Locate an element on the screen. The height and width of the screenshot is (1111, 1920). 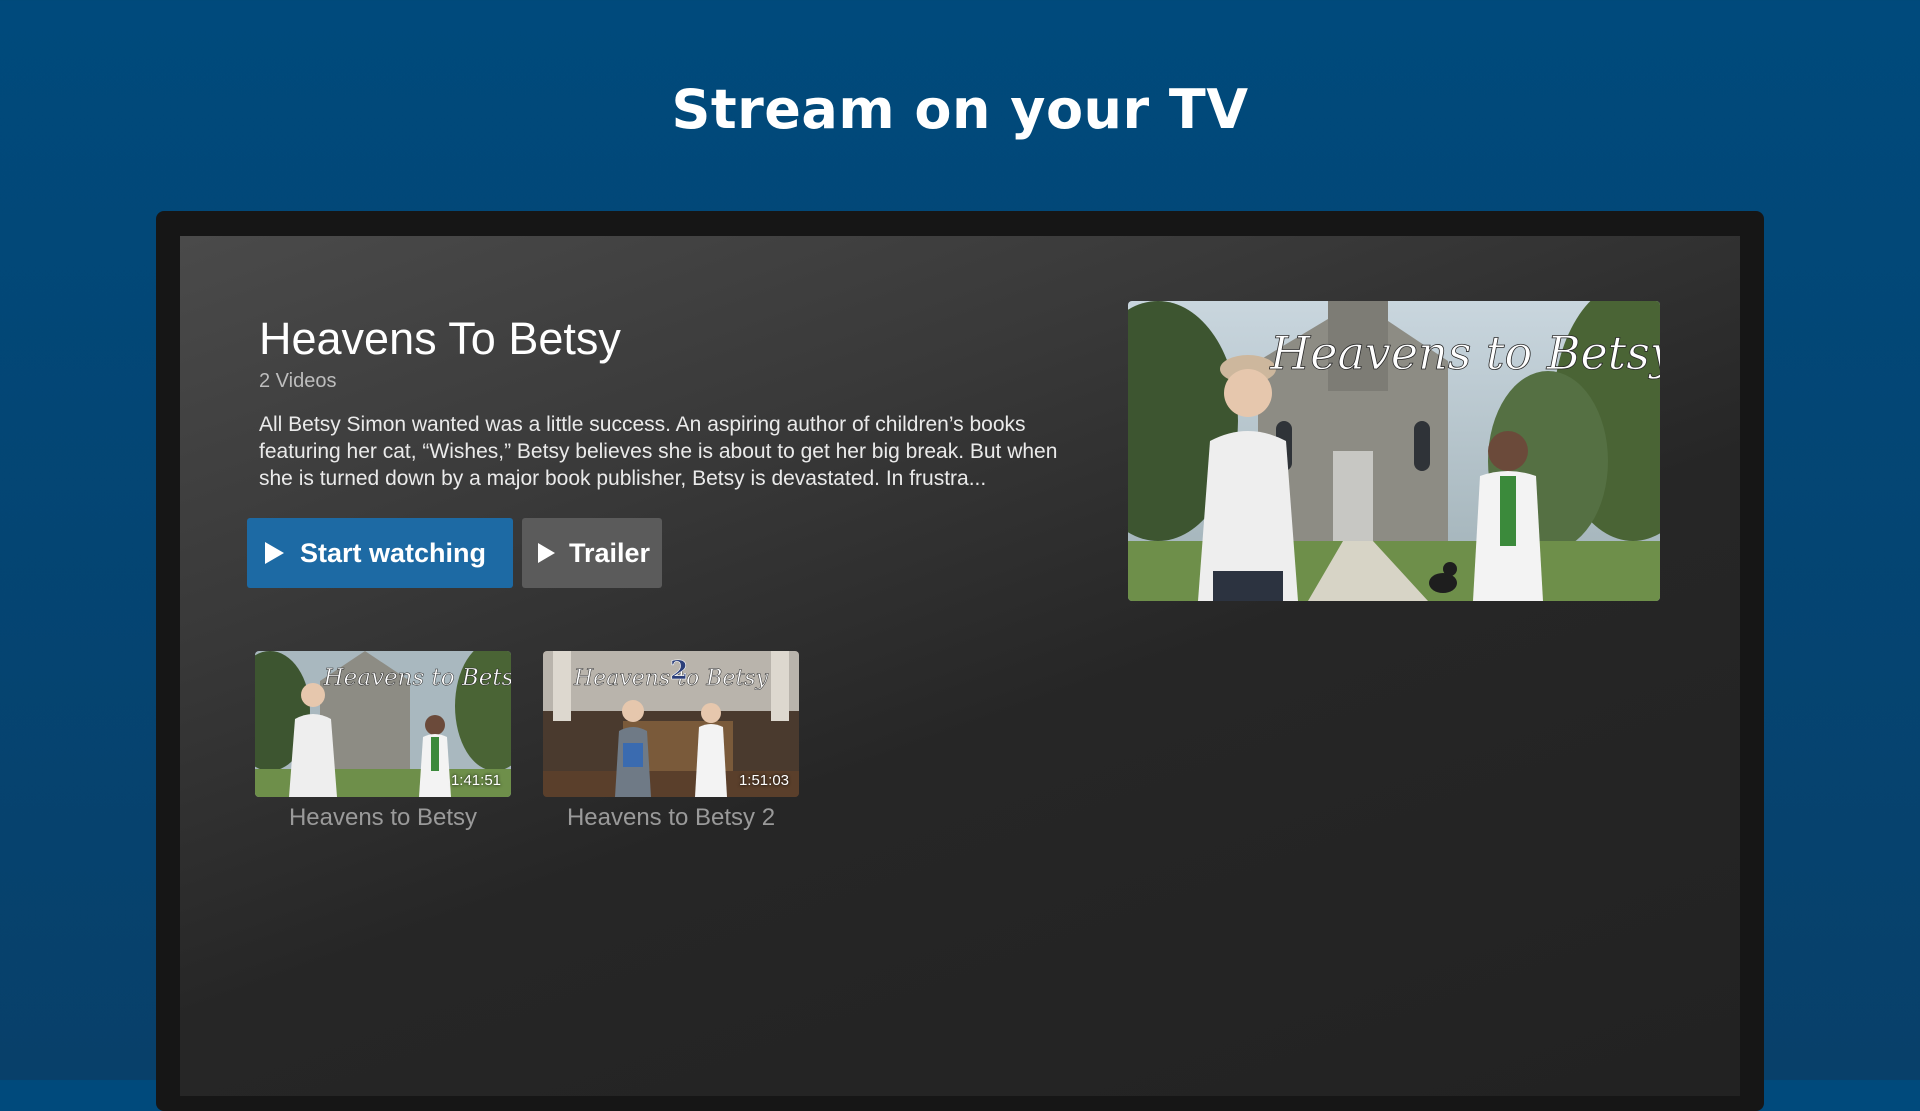
video-title: Heavens to Betsy is located at coordinates (383, 817).